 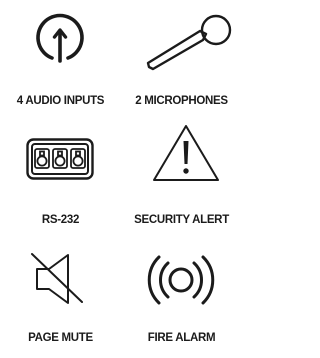 What do you see at coordinates (189, 42) in the screenshot?
I see `microphone-icon` at bounding box center [189, 42].